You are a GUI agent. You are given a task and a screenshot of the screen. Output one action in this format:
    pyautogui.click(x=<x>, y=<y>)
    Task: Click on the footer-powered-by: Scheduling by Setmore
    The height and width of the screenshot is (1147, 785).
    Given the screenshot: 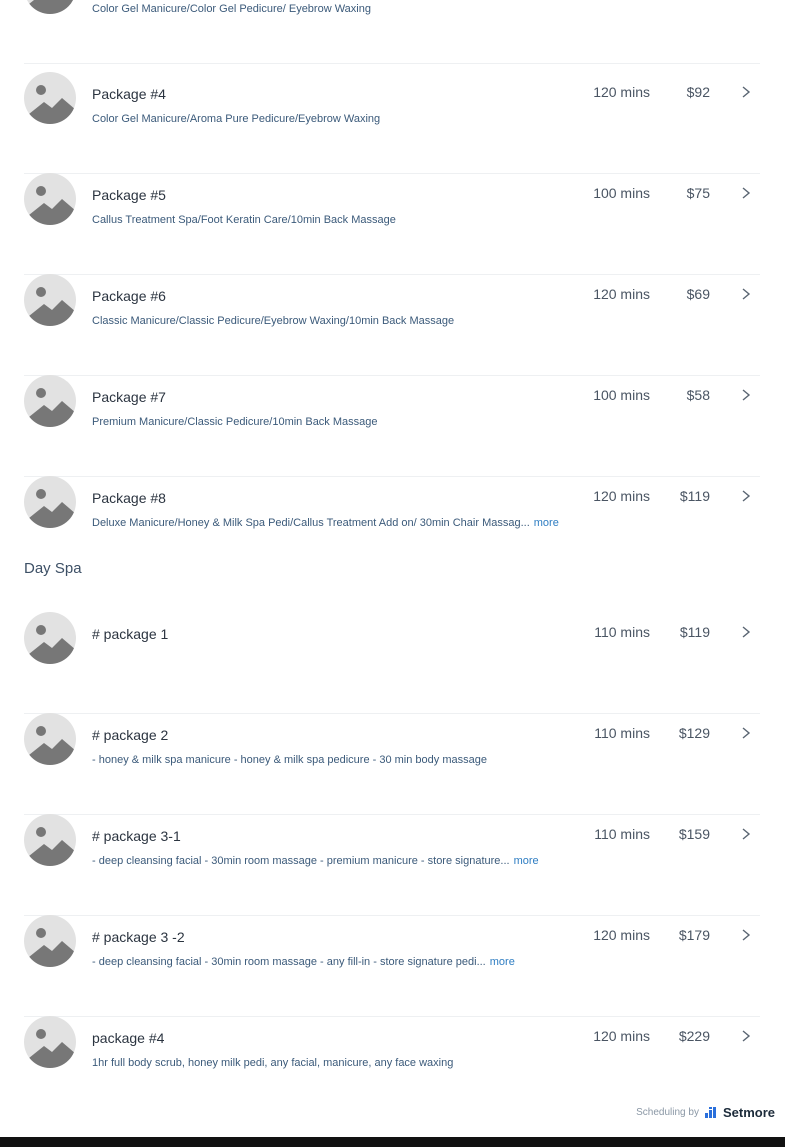 What is the action you would take?
    pyautogui.click(x=705, y=1112)
    